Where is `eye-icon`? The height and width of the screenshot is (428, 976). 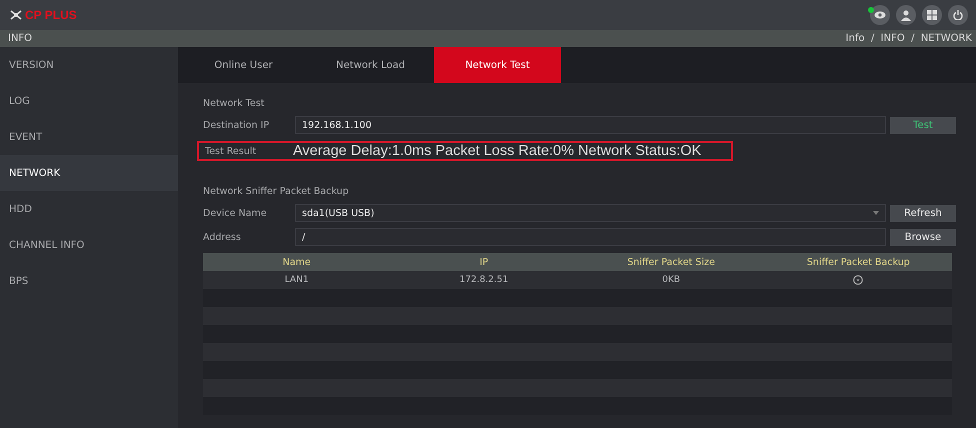
eye-icon is located at coordinates (880, 15).